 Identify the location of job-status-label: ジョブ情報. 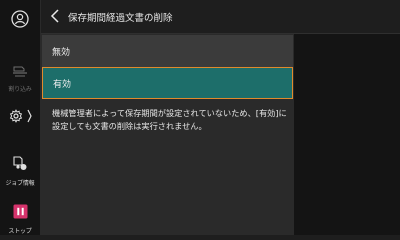
(20, 183).